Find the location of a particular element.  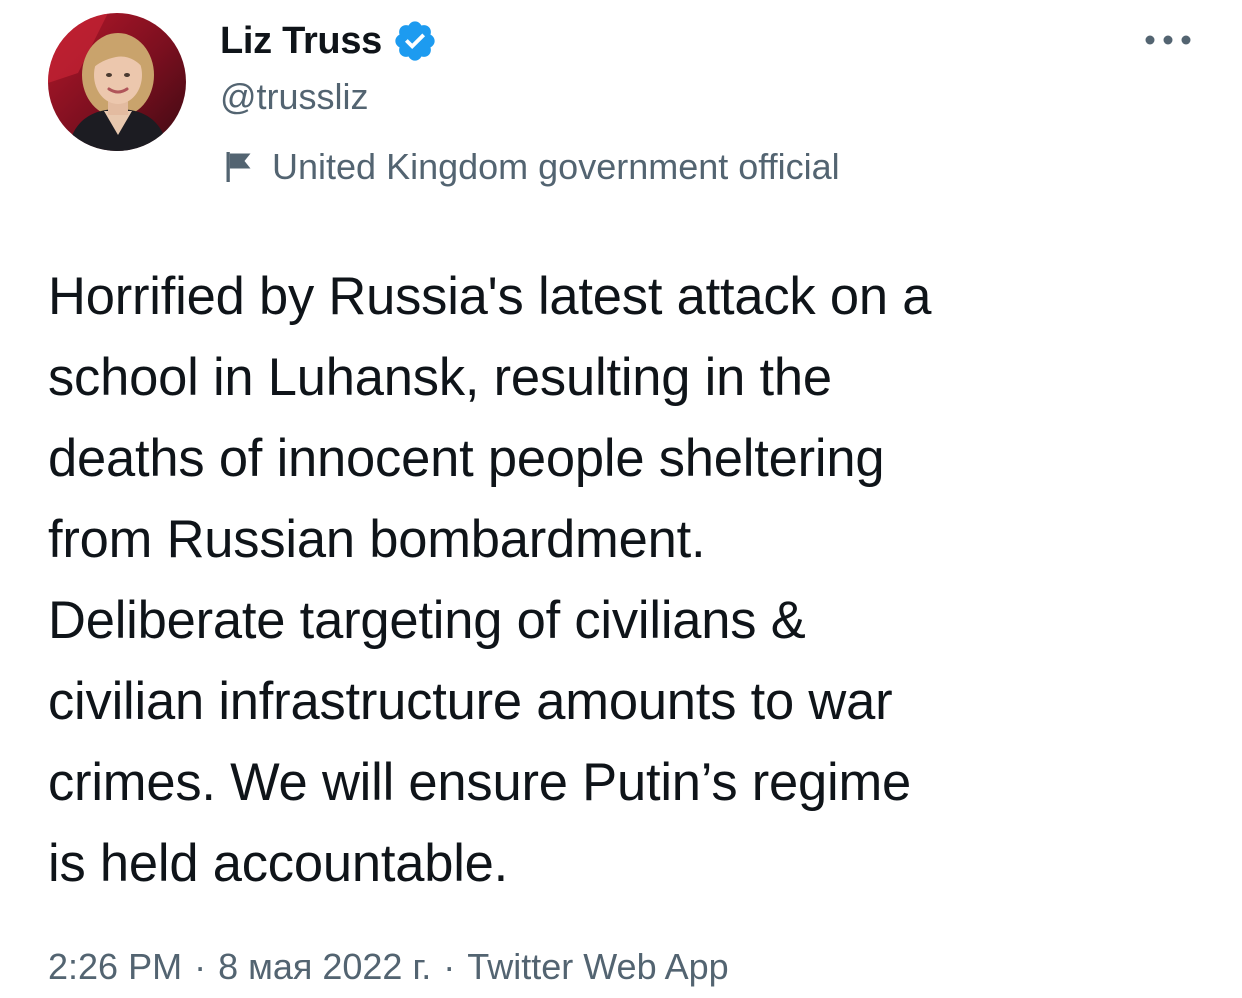

verified-badge-icon is located at coordinates (415, 41).